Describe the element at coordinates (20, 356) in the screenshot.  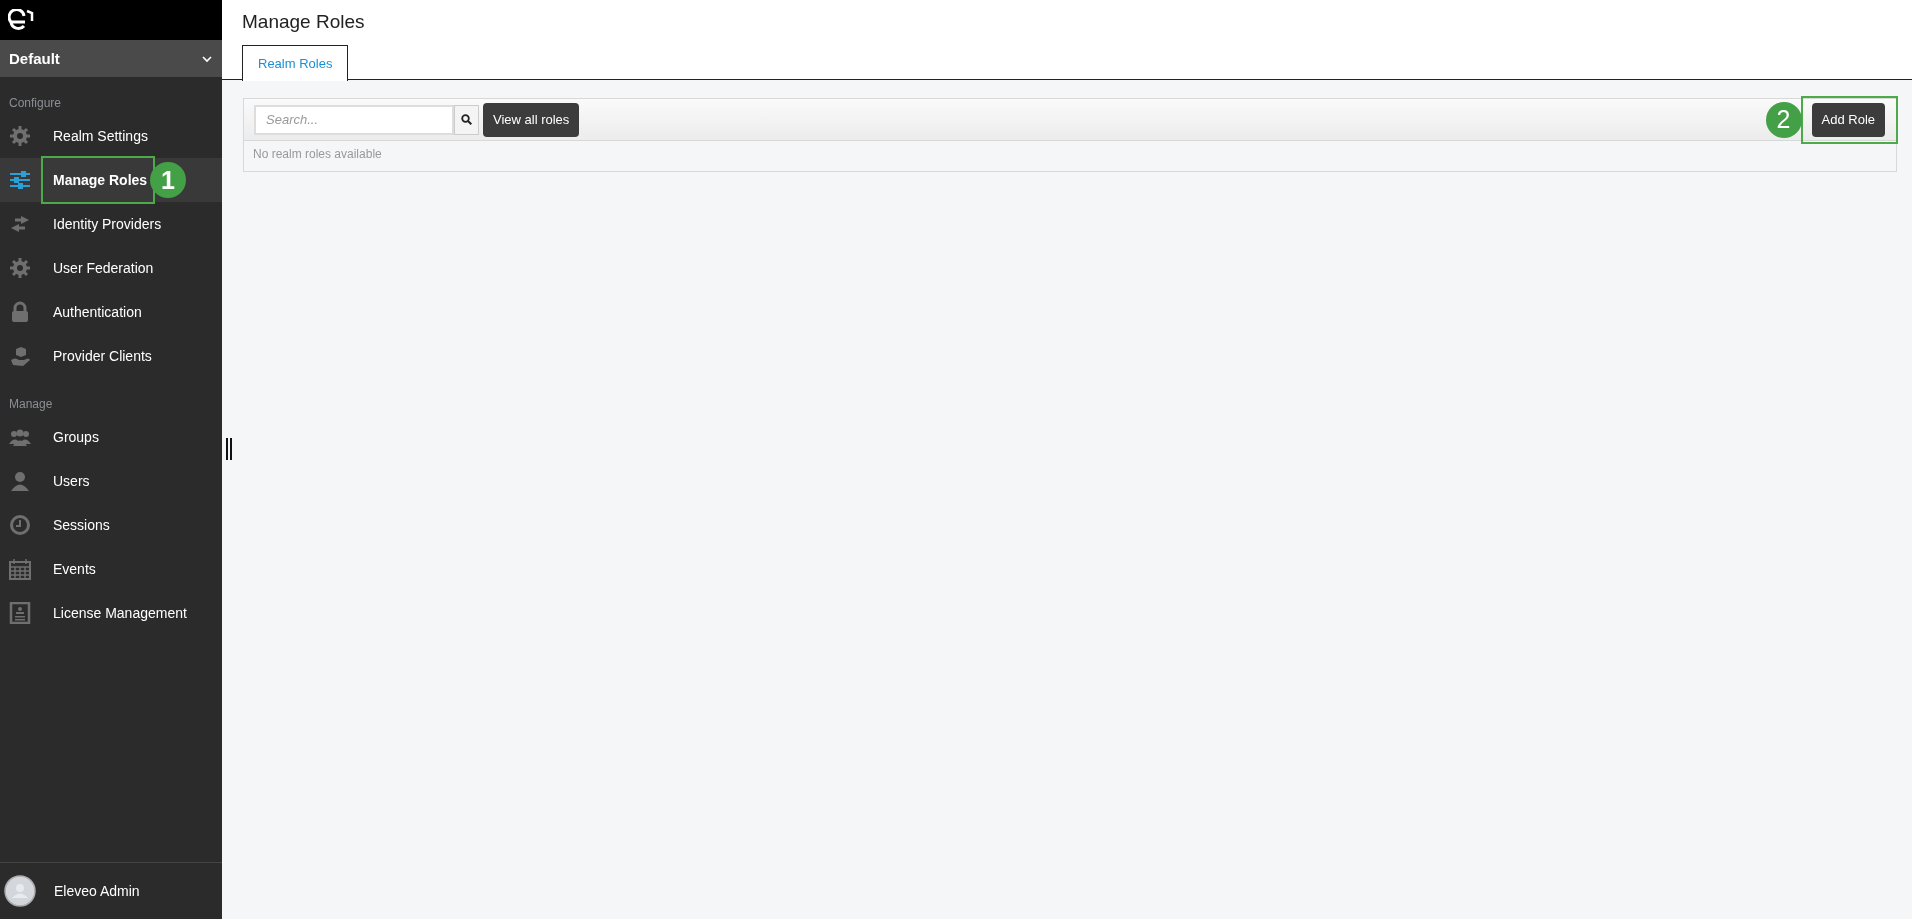
I see `hand-box-icon` at that location.